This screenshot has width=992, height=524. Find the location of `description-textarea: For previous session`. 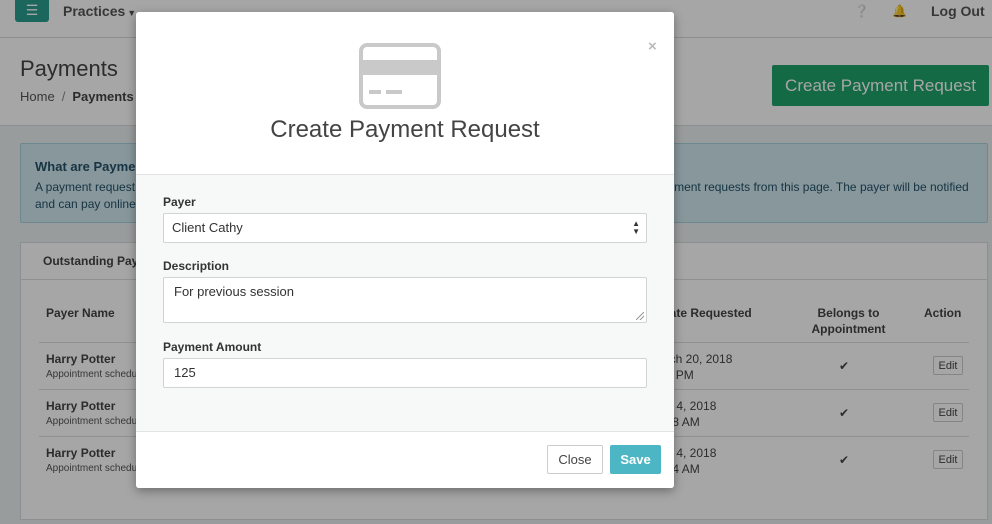

description-textarea: For previous session is located at coordinates (405, 300).